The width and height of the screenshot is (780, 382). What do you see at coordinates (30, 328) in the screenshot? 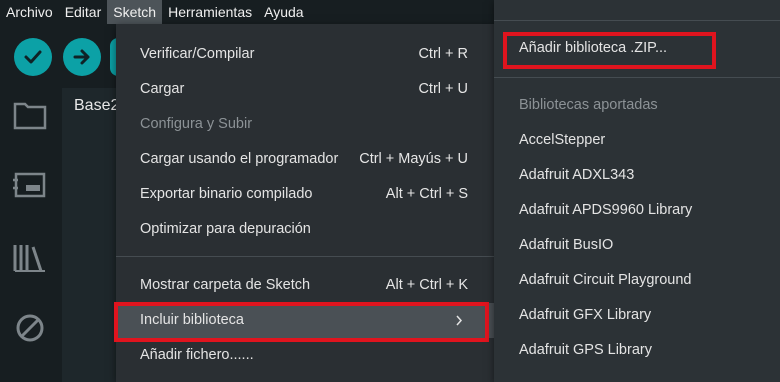
I see `debug-no-icon` at bounding box center [30, 328].